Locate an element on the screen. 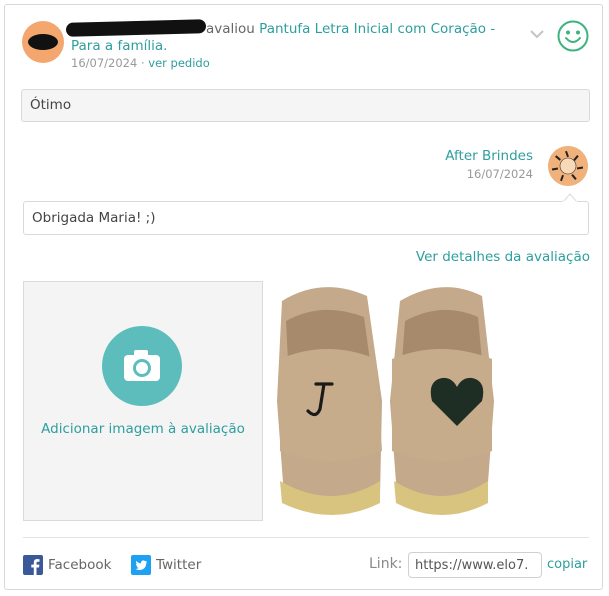 The height and width of the screenshot is (596, 609). share-twitter-button: Twitter is located at coordinates (166, 565).